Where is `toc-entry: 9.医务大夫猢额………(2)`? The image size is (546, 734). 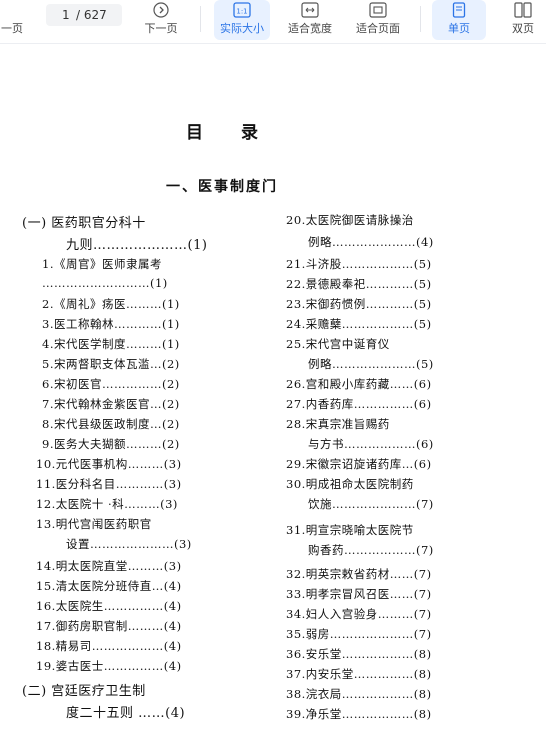 toc-entry: 9.医务大夫猢额………(2) is located at coordinates (111, 444).